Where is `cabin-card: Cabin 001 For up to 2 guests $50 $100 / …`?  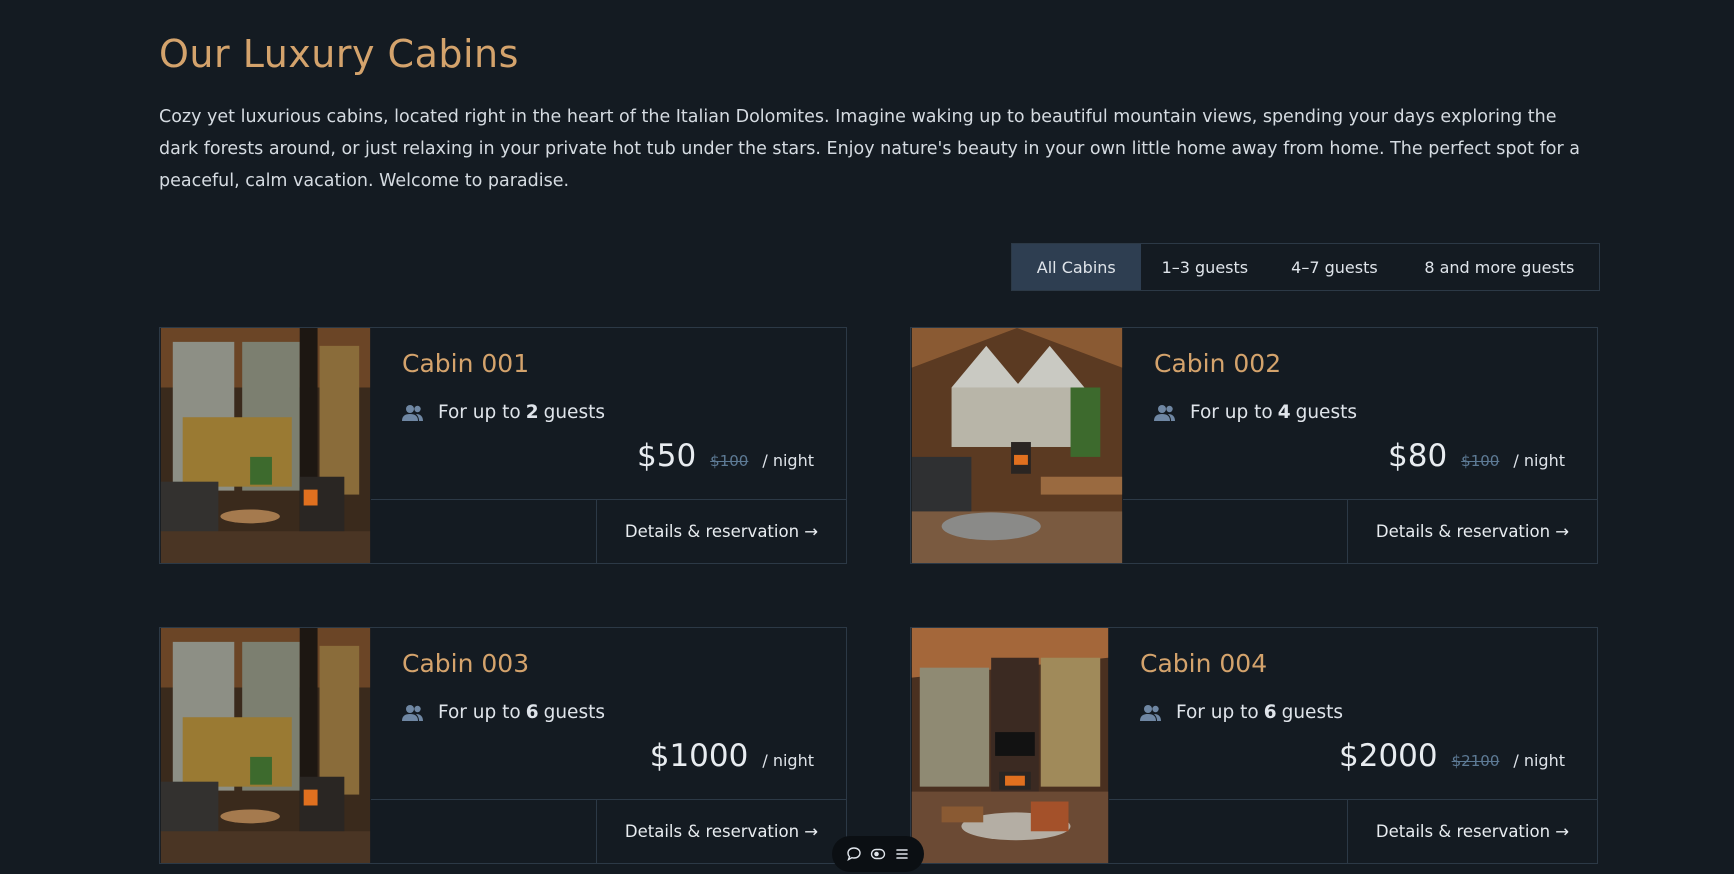
cabin-card: Cabin 001 For up to 2 guests $50 $100 / … is located at coordinates (503, 445).